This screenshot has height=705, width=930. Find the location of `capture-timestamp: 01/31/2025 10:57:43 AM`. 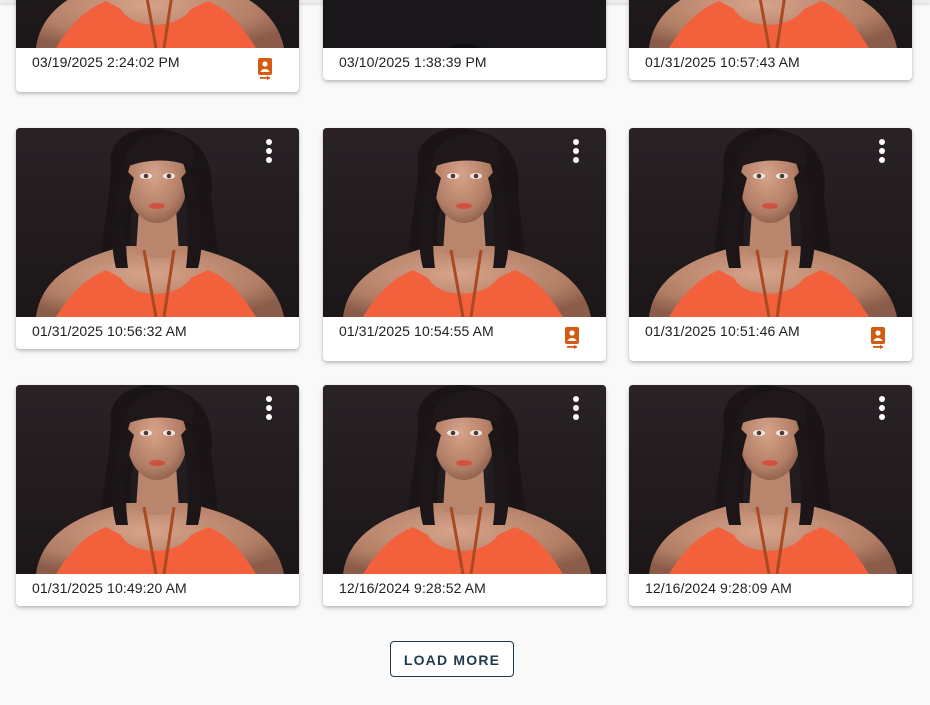

capture-timestamp: 01/31/2025 10:57:43 AM is located at coordinates (722, 62).